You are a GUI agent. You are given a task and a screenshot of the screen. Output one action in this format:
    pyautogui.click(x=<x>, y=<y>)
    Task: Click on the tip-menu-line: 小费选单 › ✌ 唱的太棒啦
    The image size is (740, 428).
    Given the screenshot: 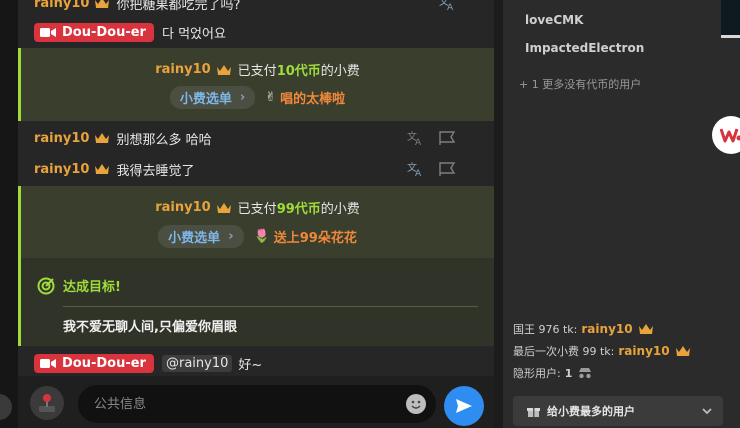 What is the action you would take?
    pyautogui.click(x=257, y=97)
    